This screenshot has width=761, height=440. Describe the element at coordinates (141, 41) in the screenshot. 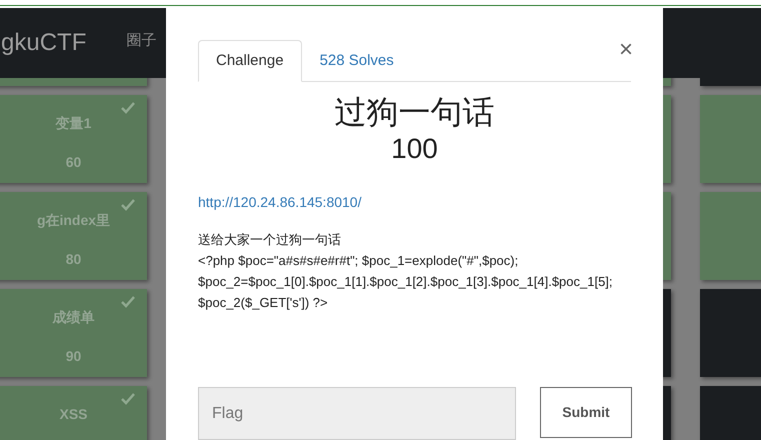

I see `nav-link: 圈子` at that location.